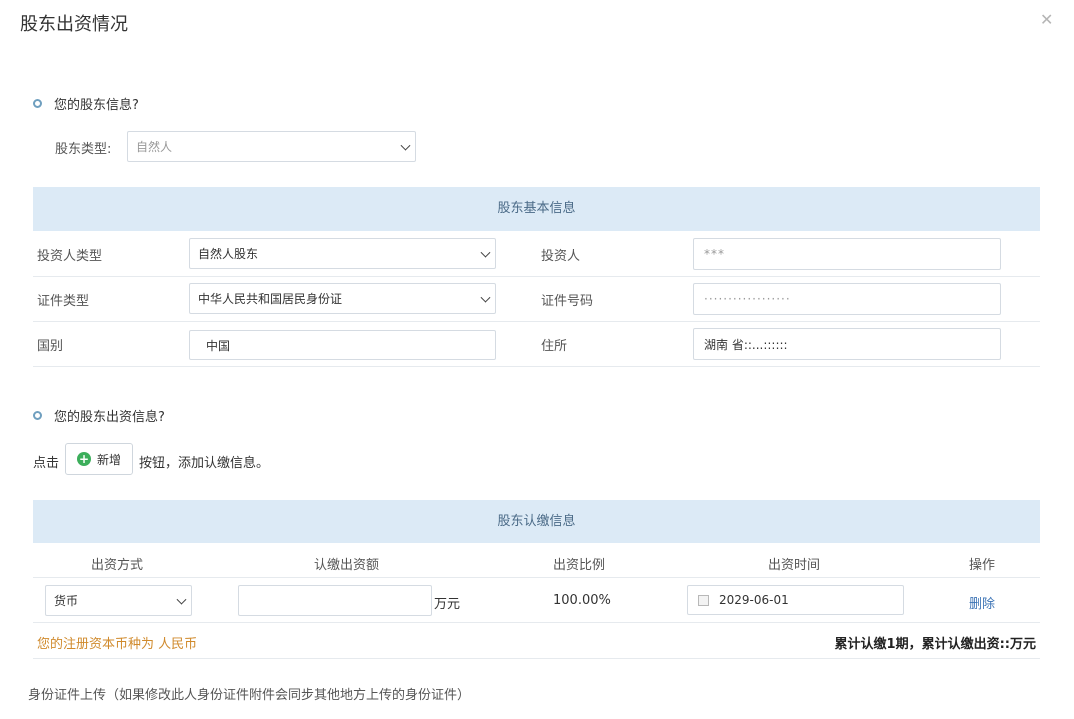 The width and height of the screenshot is (1074, 719). Describe the element at coordinates (270, 299) in the screenshot. I see `id-type-value: 中华人民共和国居民身份证` at that location.